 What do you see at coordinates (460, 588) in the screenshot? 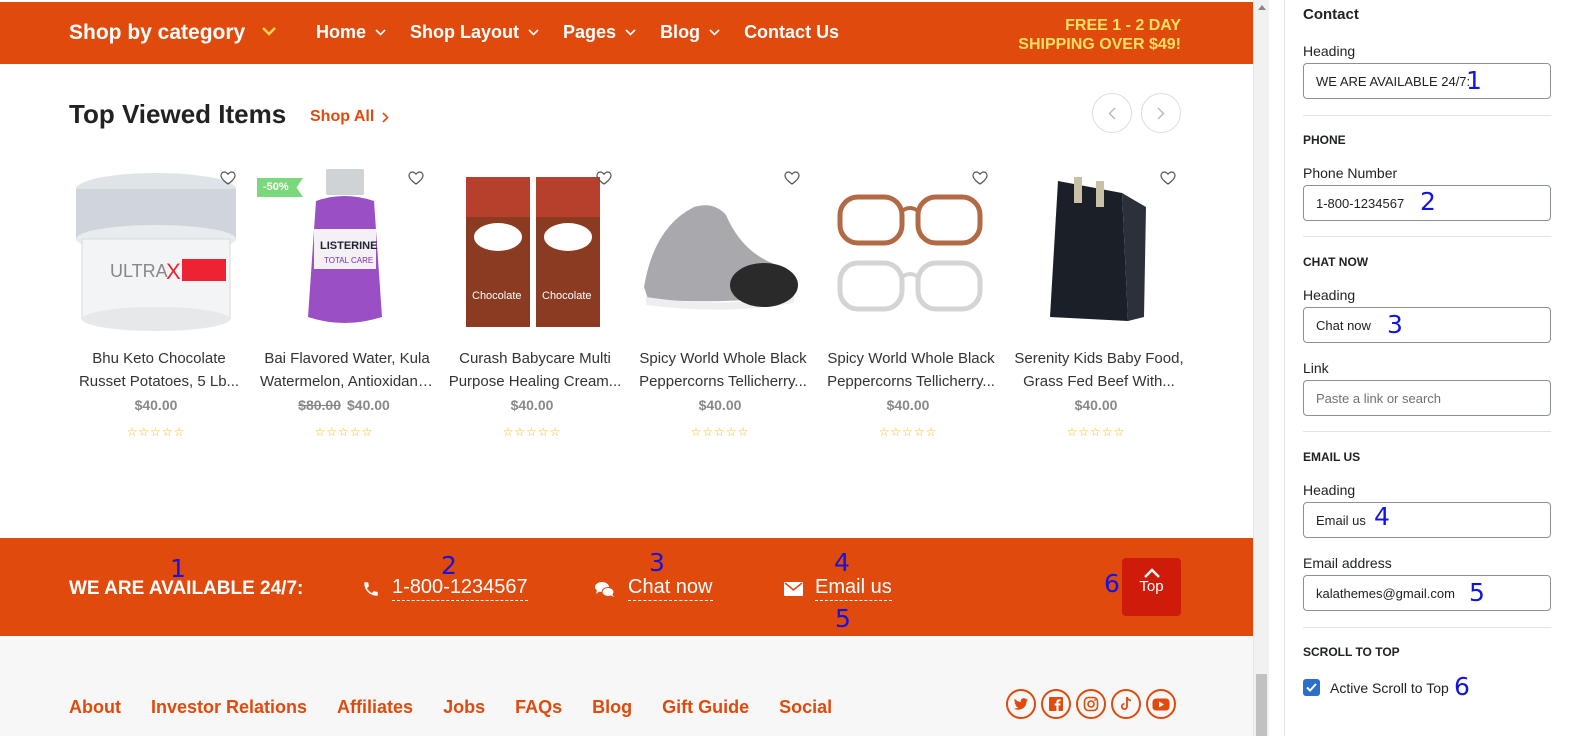
I see `phone-number: 1-800-1234567` at bounding box center [460, 588].